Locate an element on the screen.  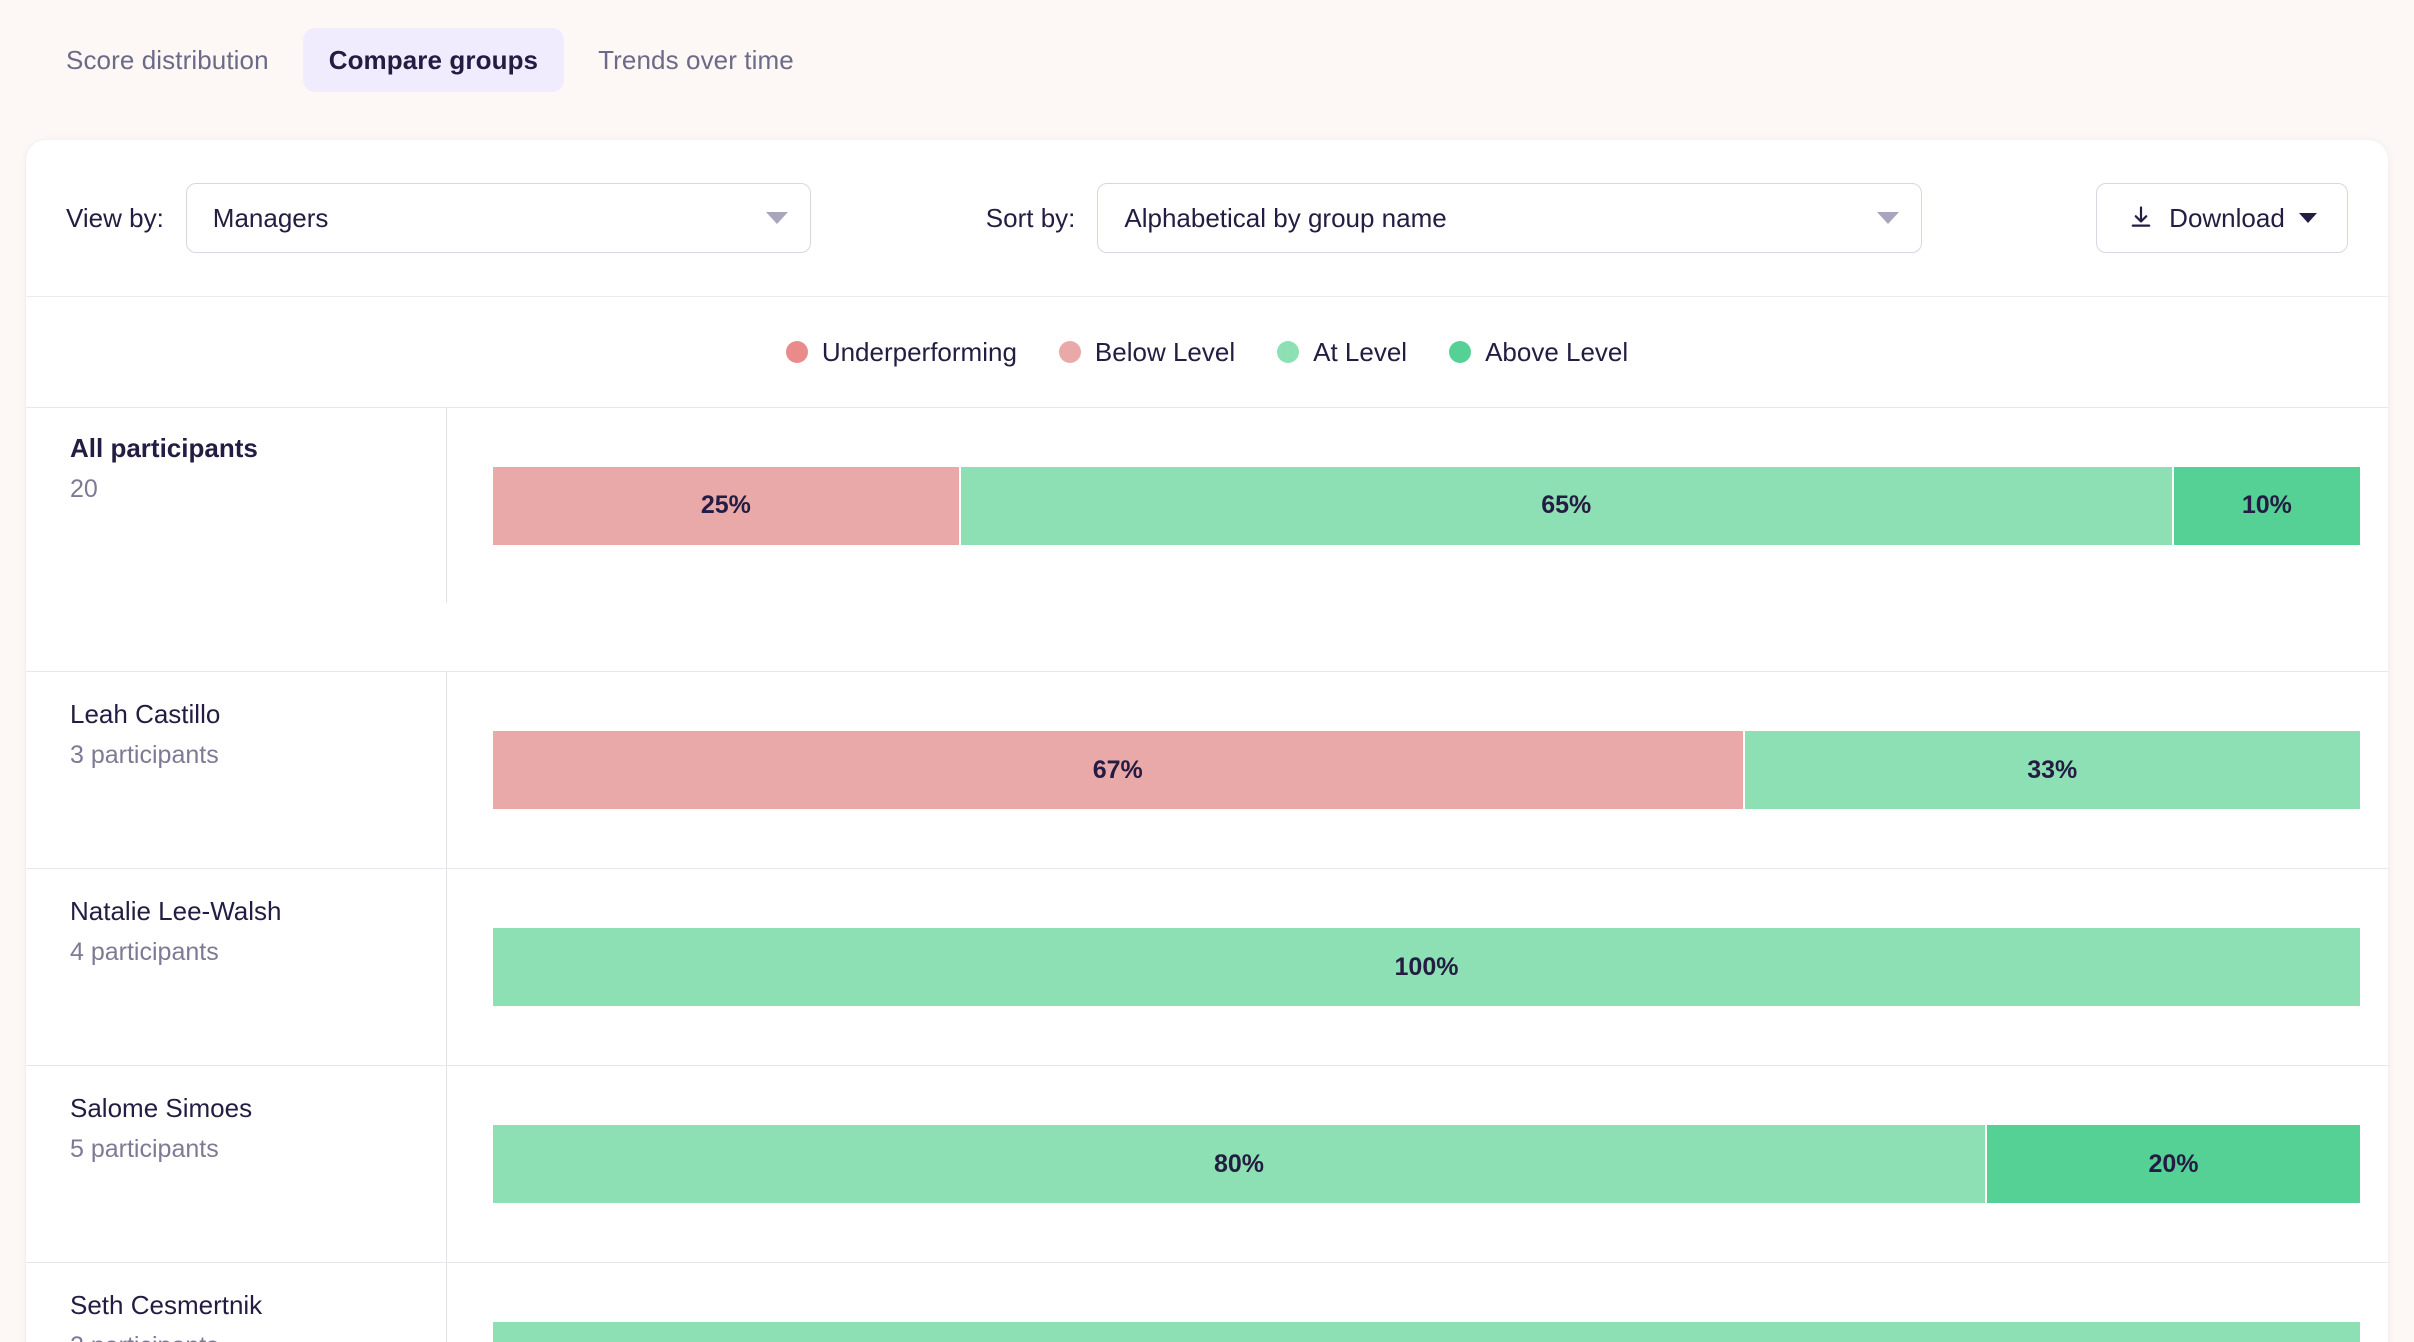
sort-by-group: Sort by: Alphabetical by group name is located at coordinates (1454, 218).